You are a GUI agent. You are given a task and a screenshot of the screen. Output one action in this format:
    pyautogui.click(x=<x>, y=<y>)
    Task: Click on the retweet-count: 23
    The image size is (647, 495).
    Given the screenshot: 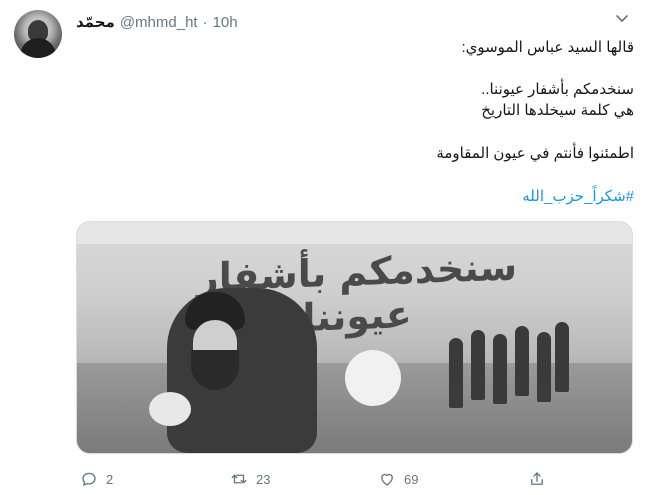 What is the action you would take?
    pyautogui.click(x=263, y=479)
    